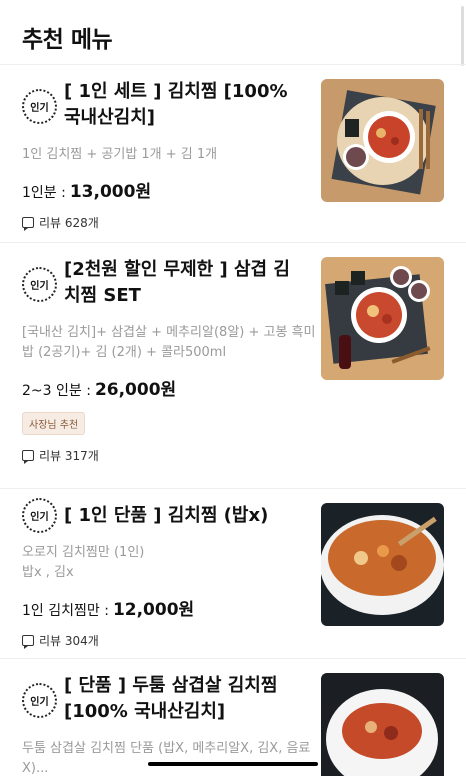  Describe the element at coordinates (176, 104) in the screenshot. I see `menu-item-title: [ 1인 세트 ] 김치찜 [100% 국내산김치]` at that location.